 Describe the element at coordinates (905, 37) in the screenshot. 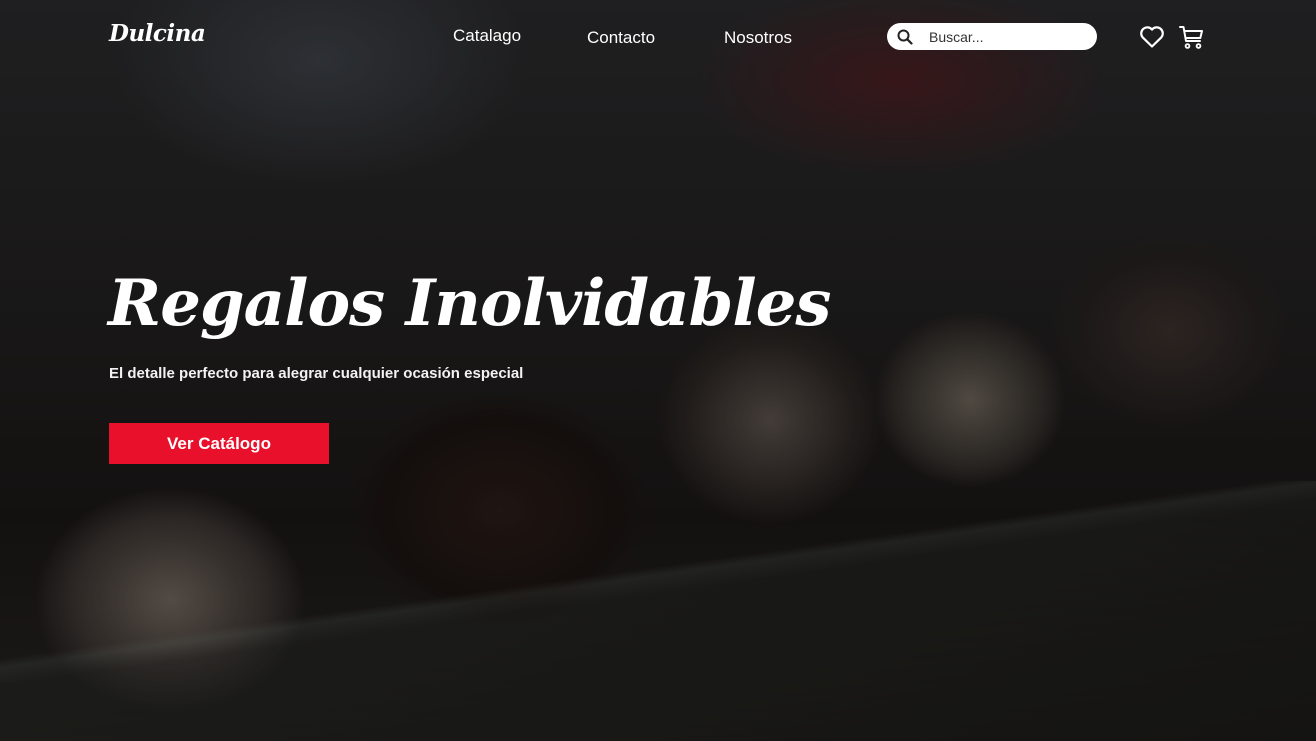

I see `search-icon` at that location.